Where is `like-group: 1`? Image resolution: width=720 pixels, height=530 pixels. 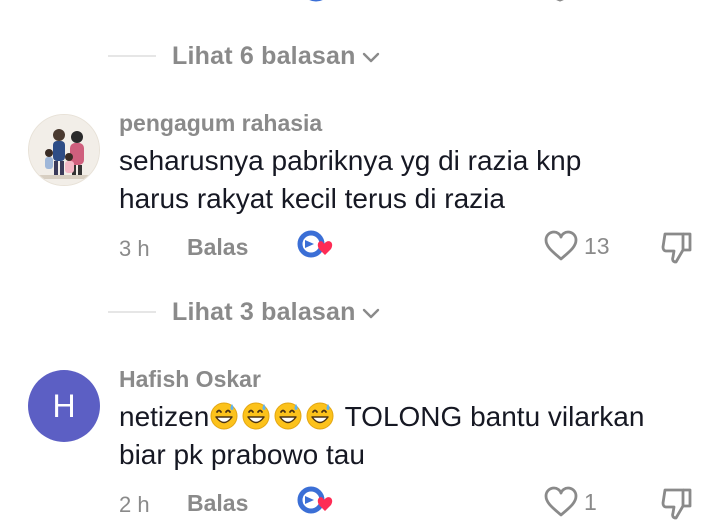
like-group: 1 is located at coordinates (570, 502).